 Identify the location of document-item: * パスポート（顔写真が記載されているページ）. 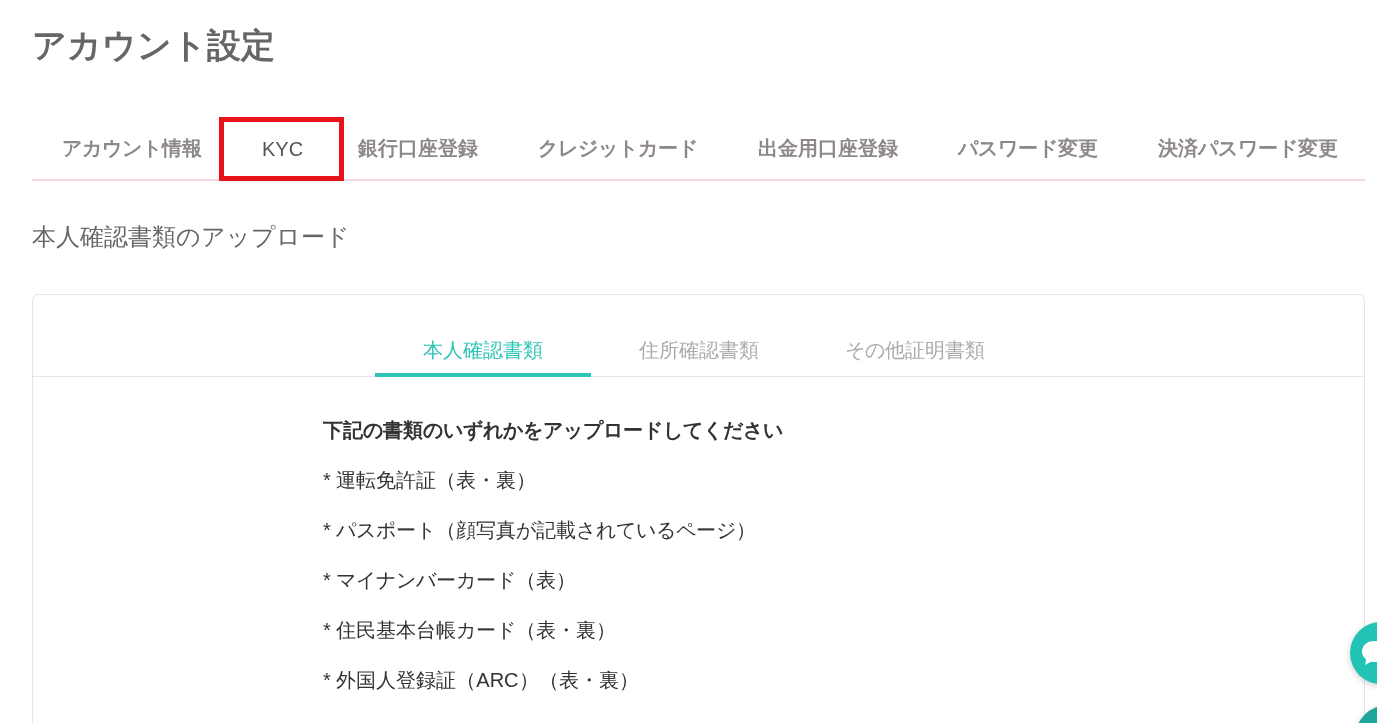
(540, 530).